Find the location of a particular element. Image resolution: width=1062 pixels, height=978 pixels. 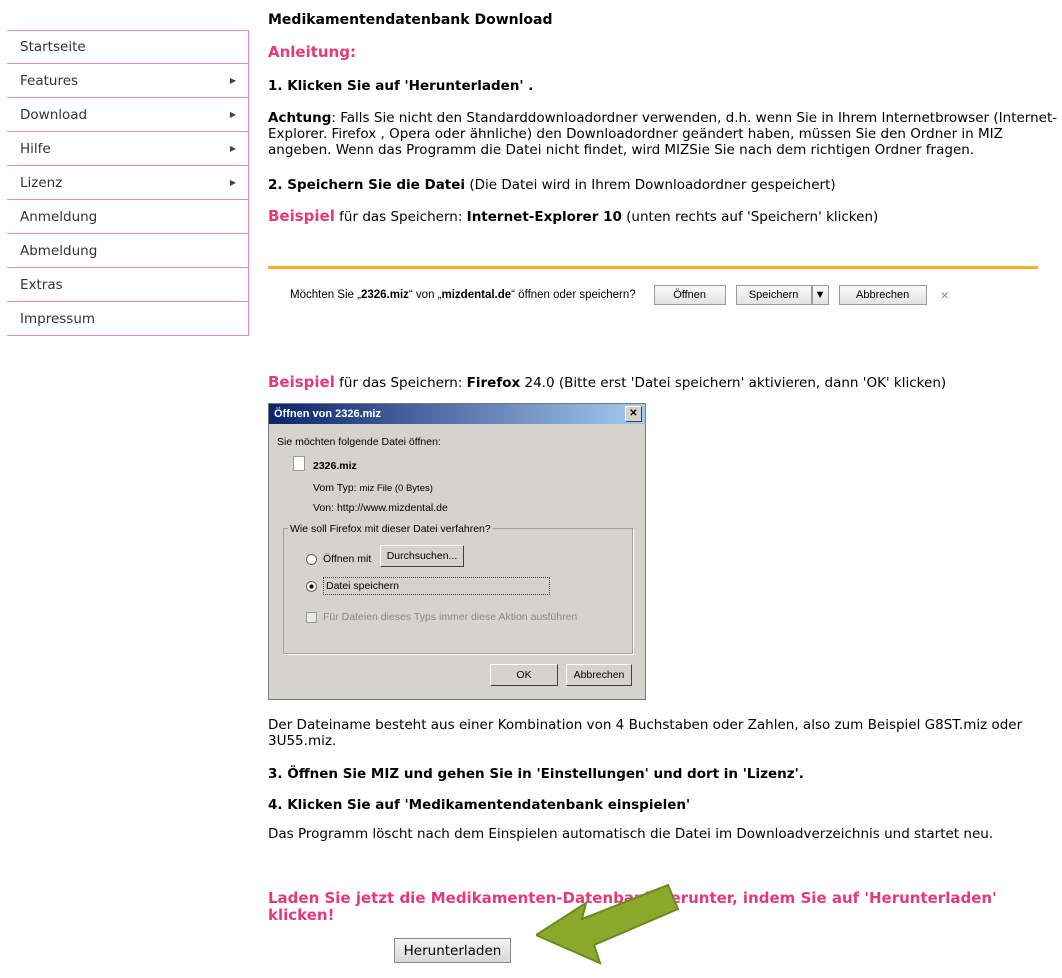

open-with-option: Öffnen mit is located at coordinates (338, 559).